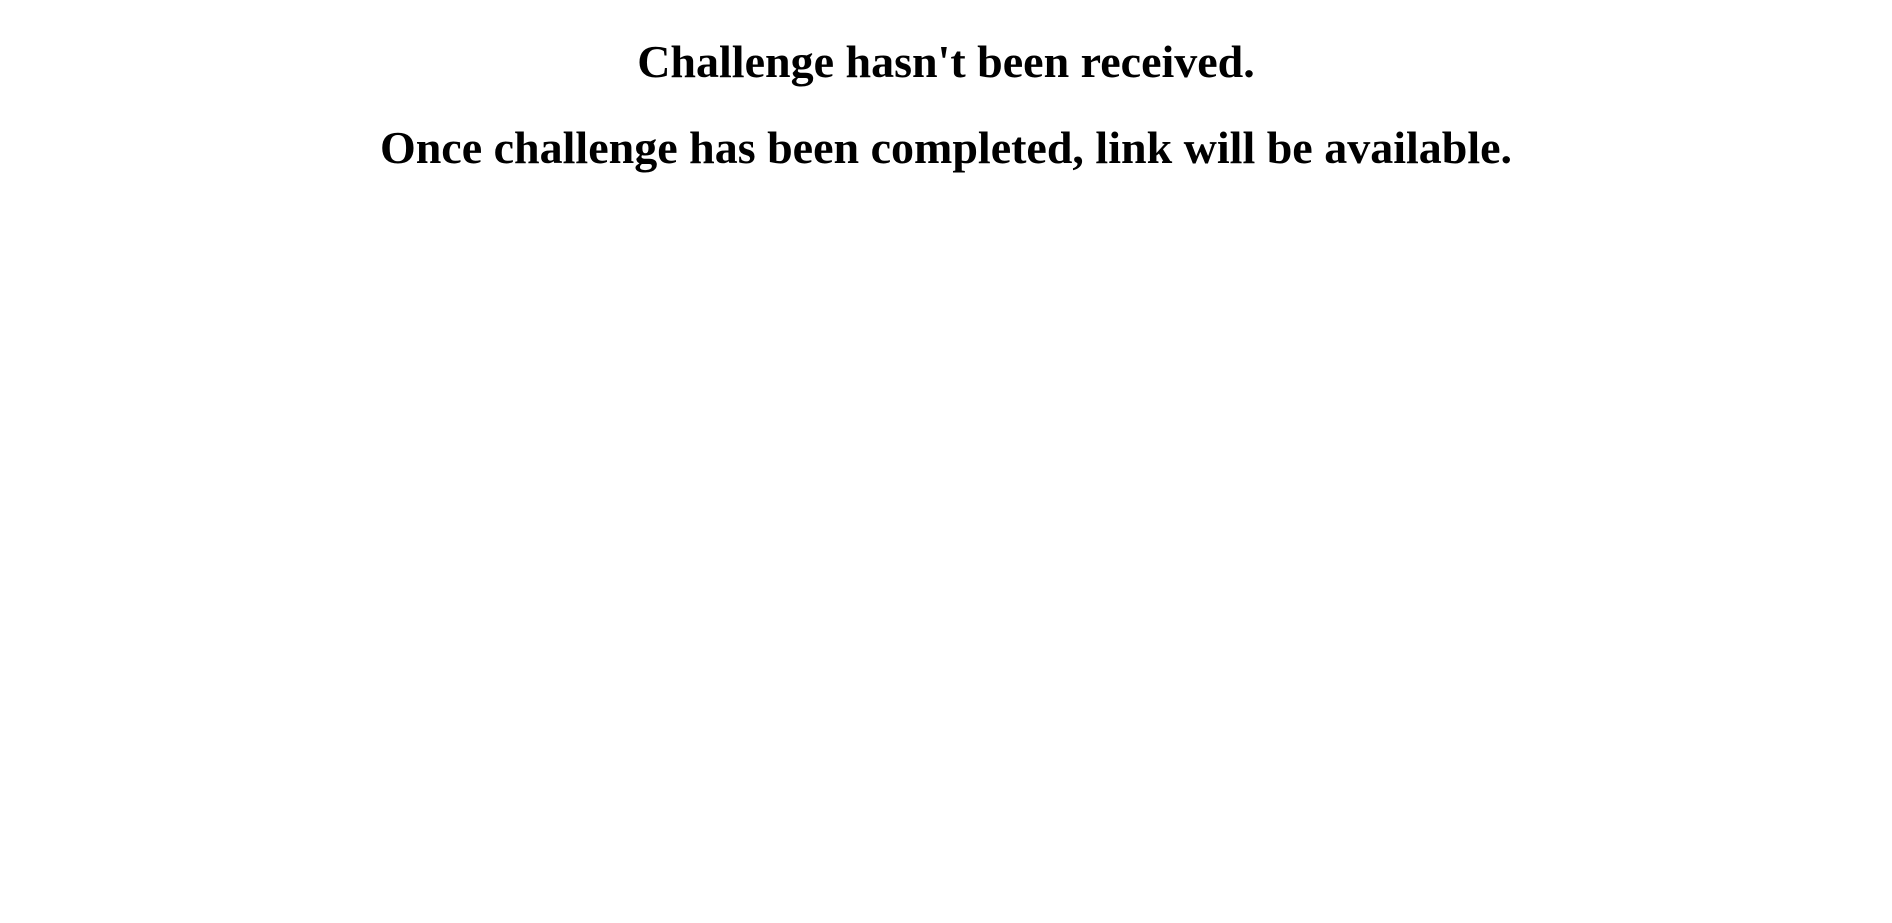  I want to click on challenge-status-heading: Challenge hasn't been received., so click(946, 61).